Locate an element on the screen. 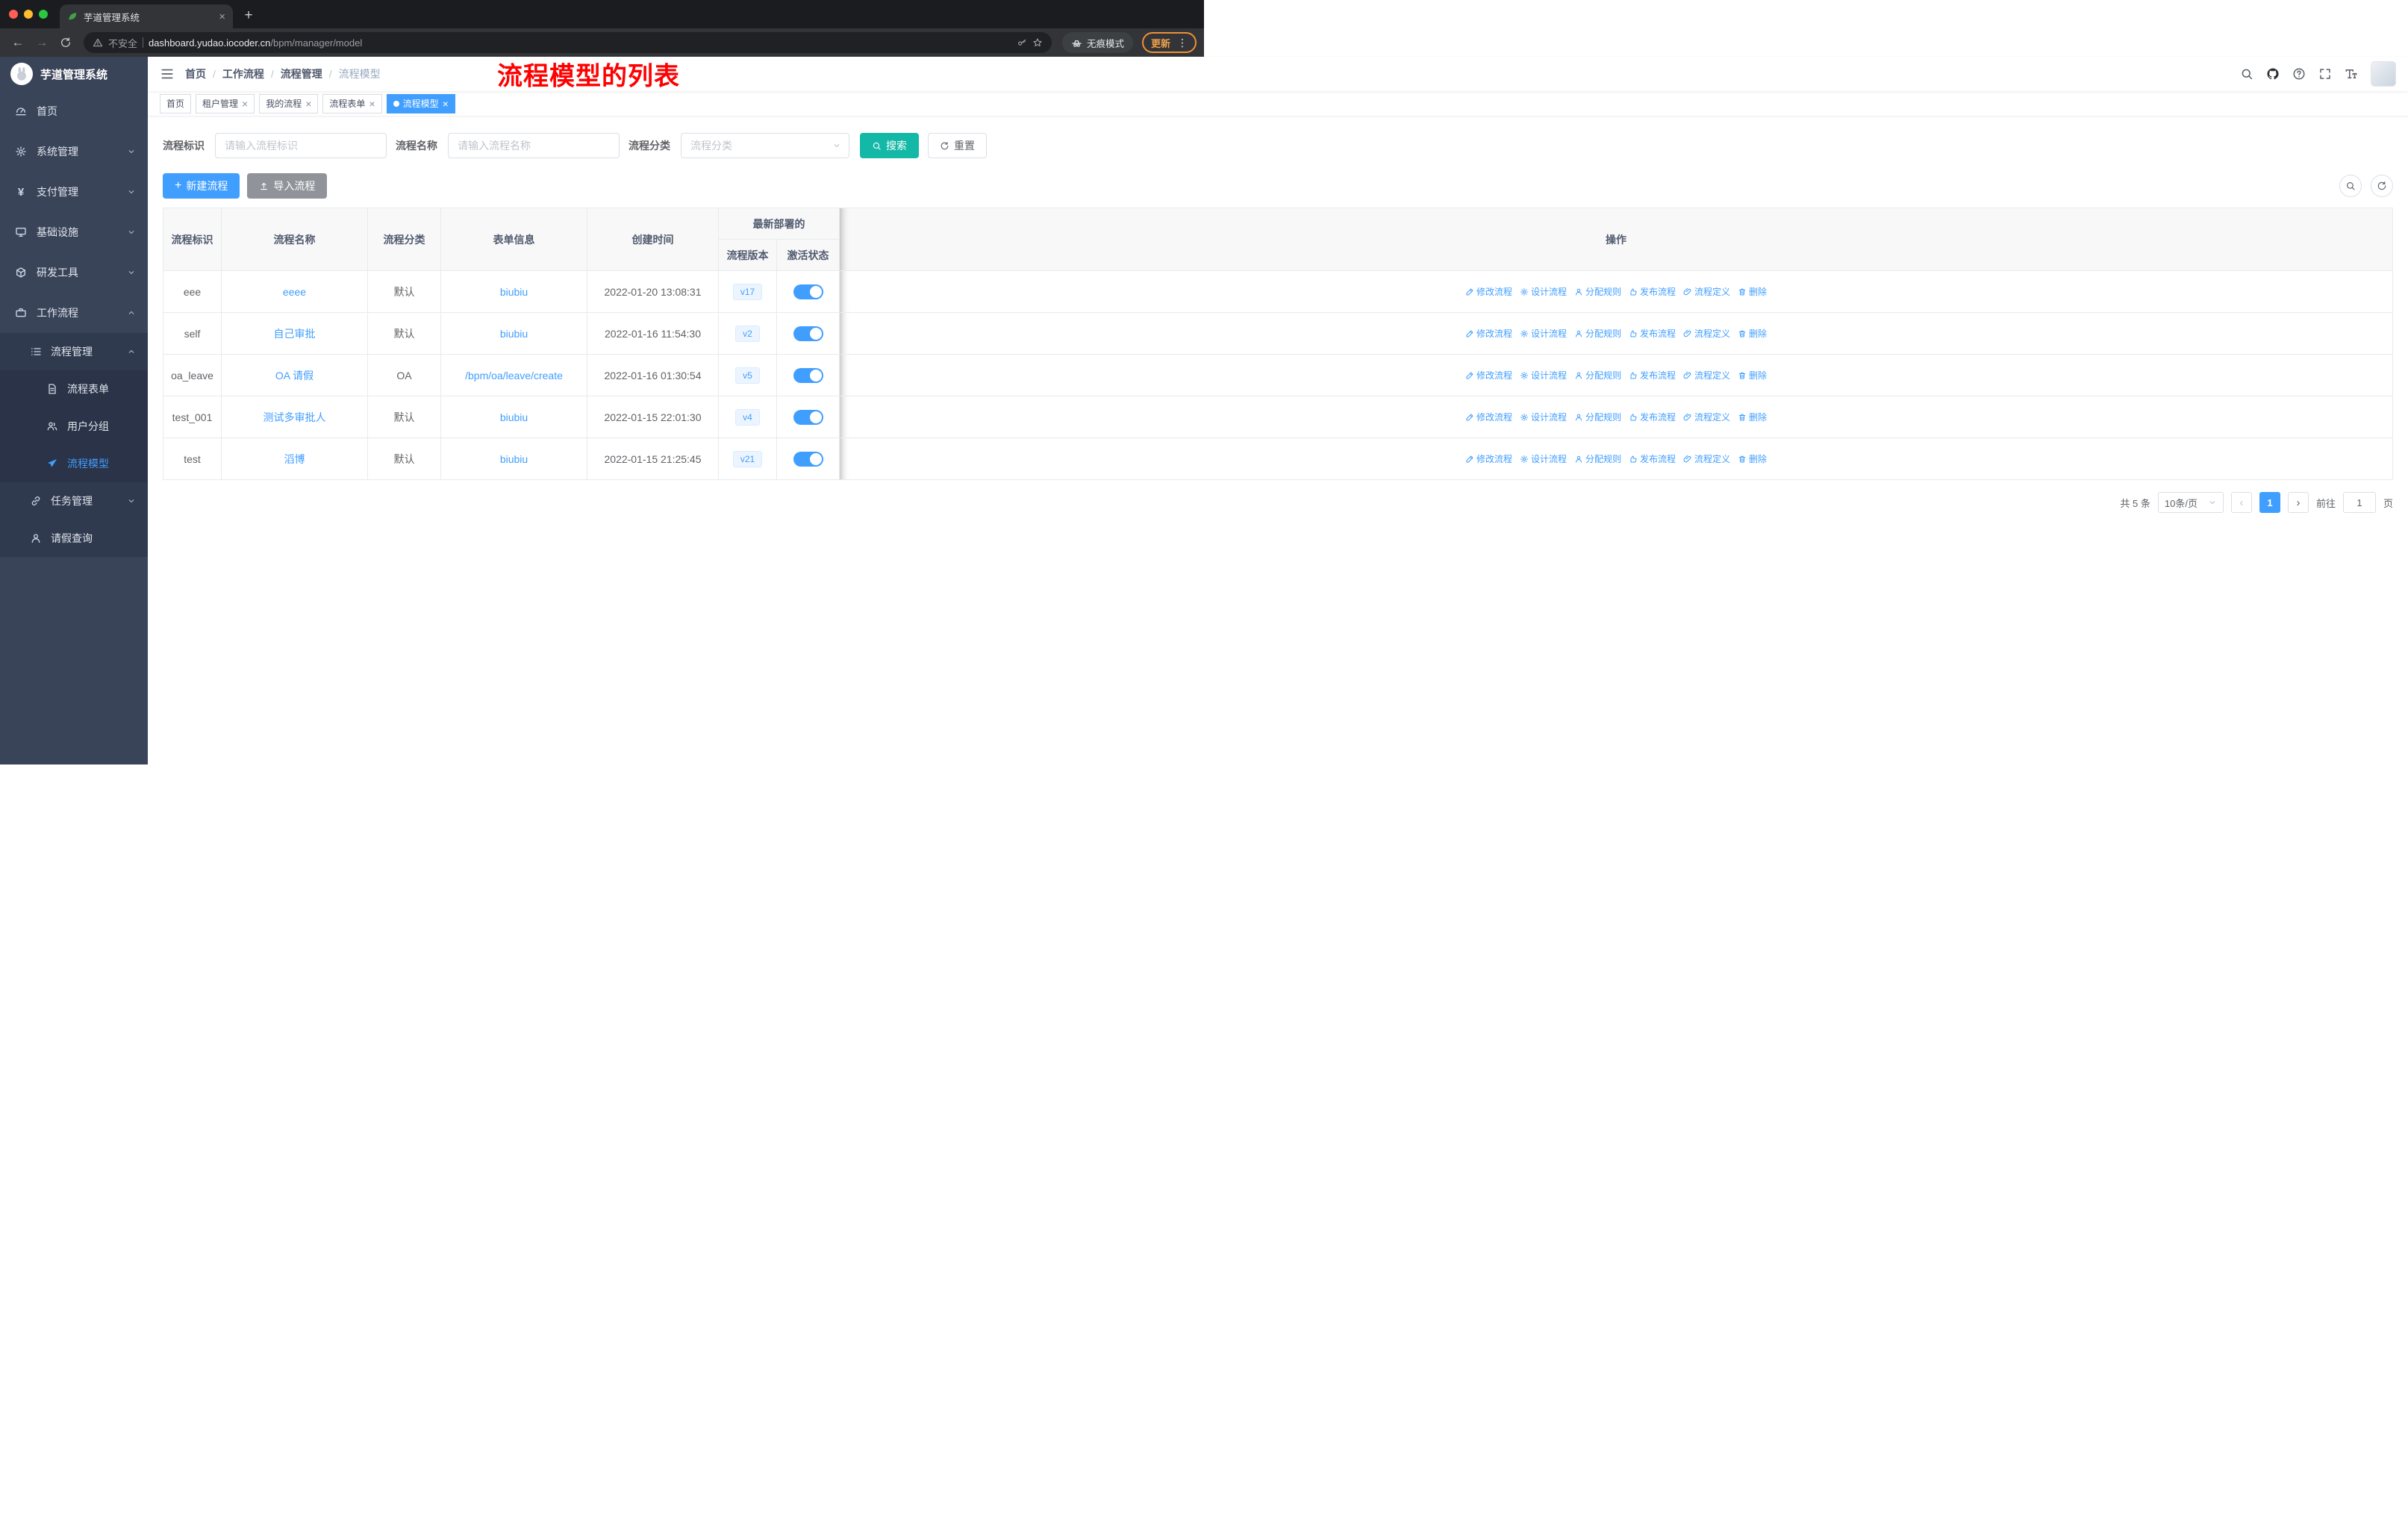 Image resolution: width=2408 pixels, height=1529 pixels. sidebar-item-user-group: 用户分组 is located at coordinates (74, 426).